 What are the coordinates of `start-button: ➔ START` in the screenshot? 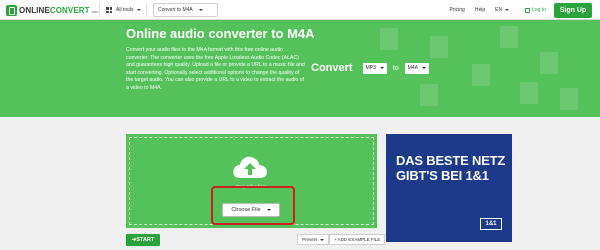 It's located at (143, 240).